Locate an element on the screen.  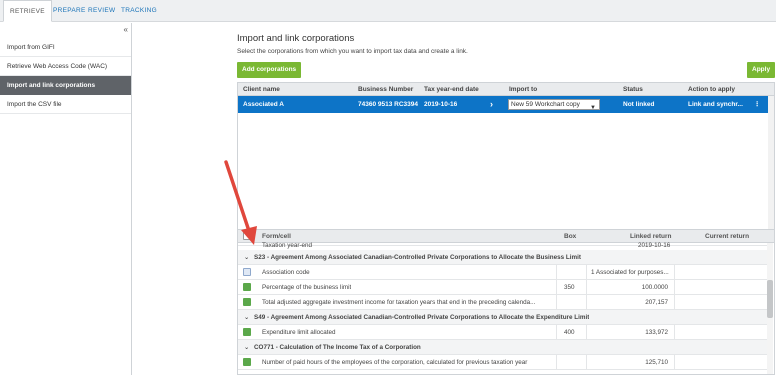
sidebar-item-import-link: Import and link corporations is located at coordinates (65, 85).